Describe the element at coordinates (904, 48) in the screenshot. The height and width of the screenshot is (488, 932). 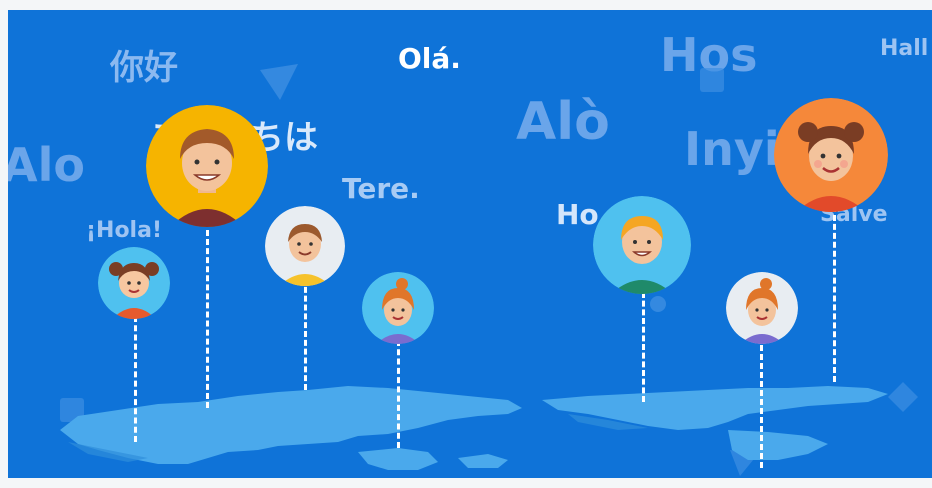
I see `greeting-hall: Hall` at that location.